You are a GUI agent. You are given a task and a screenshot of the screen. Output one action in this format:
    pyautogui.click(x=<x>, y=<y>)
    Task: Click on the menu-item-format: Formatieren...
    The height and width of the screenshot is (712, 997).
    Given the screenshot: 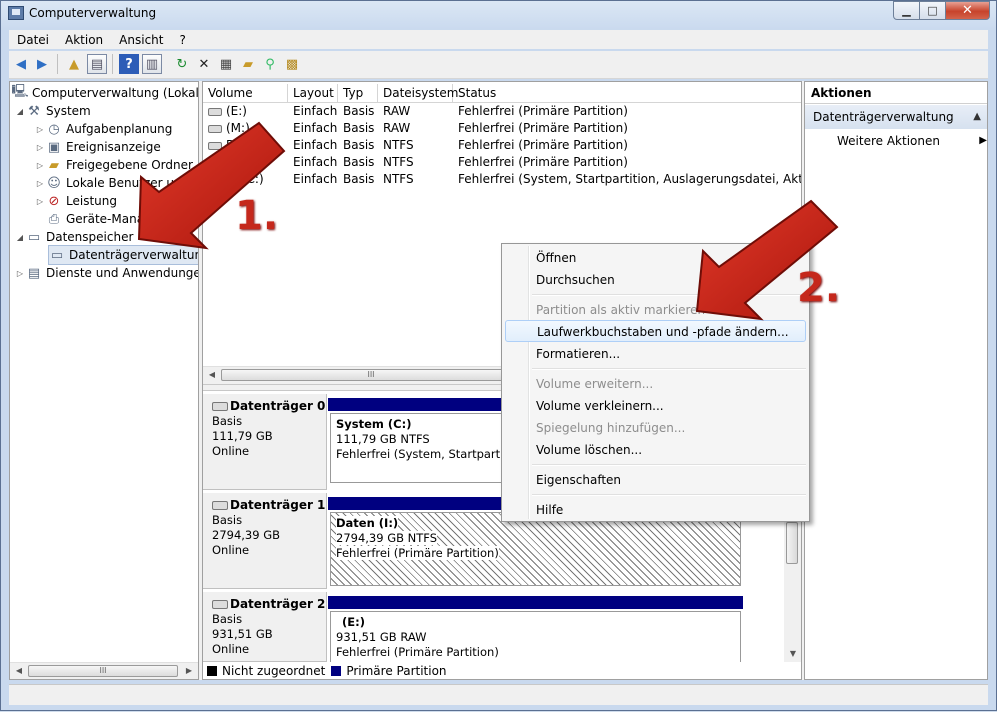 What is the action you would take?
    pyautogui.click(x=655, y=354)
    